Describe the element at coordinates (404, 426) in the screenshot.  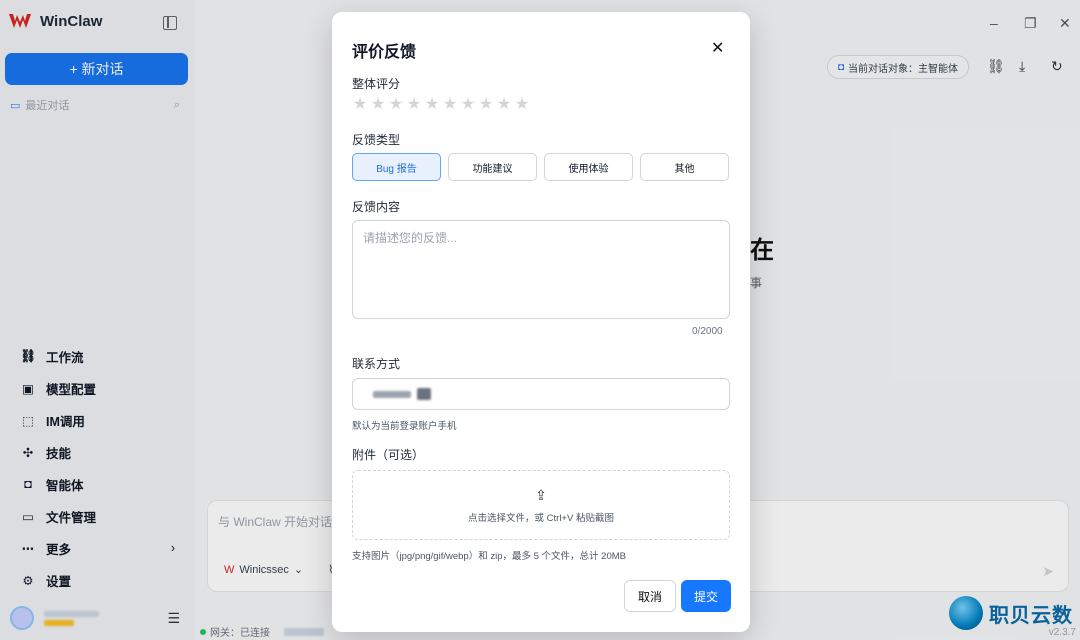
I see `contact-hint: 默认为当前登录账户手机` at that location.